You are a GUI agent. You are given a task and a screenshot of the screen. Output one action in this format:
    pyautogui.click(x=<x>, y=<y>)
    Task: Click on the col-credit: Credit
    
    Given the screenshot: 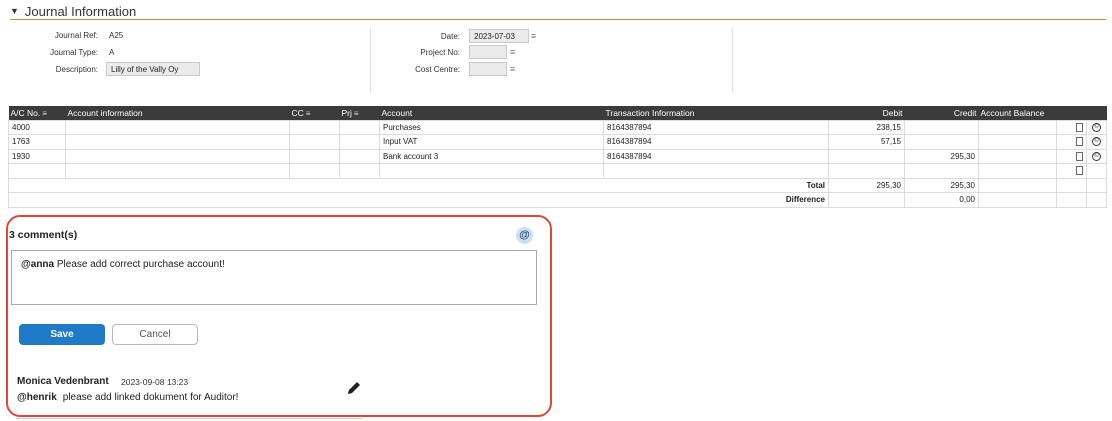 What is the action you would take?
    pyautogui.click(x=941, y=113)
    